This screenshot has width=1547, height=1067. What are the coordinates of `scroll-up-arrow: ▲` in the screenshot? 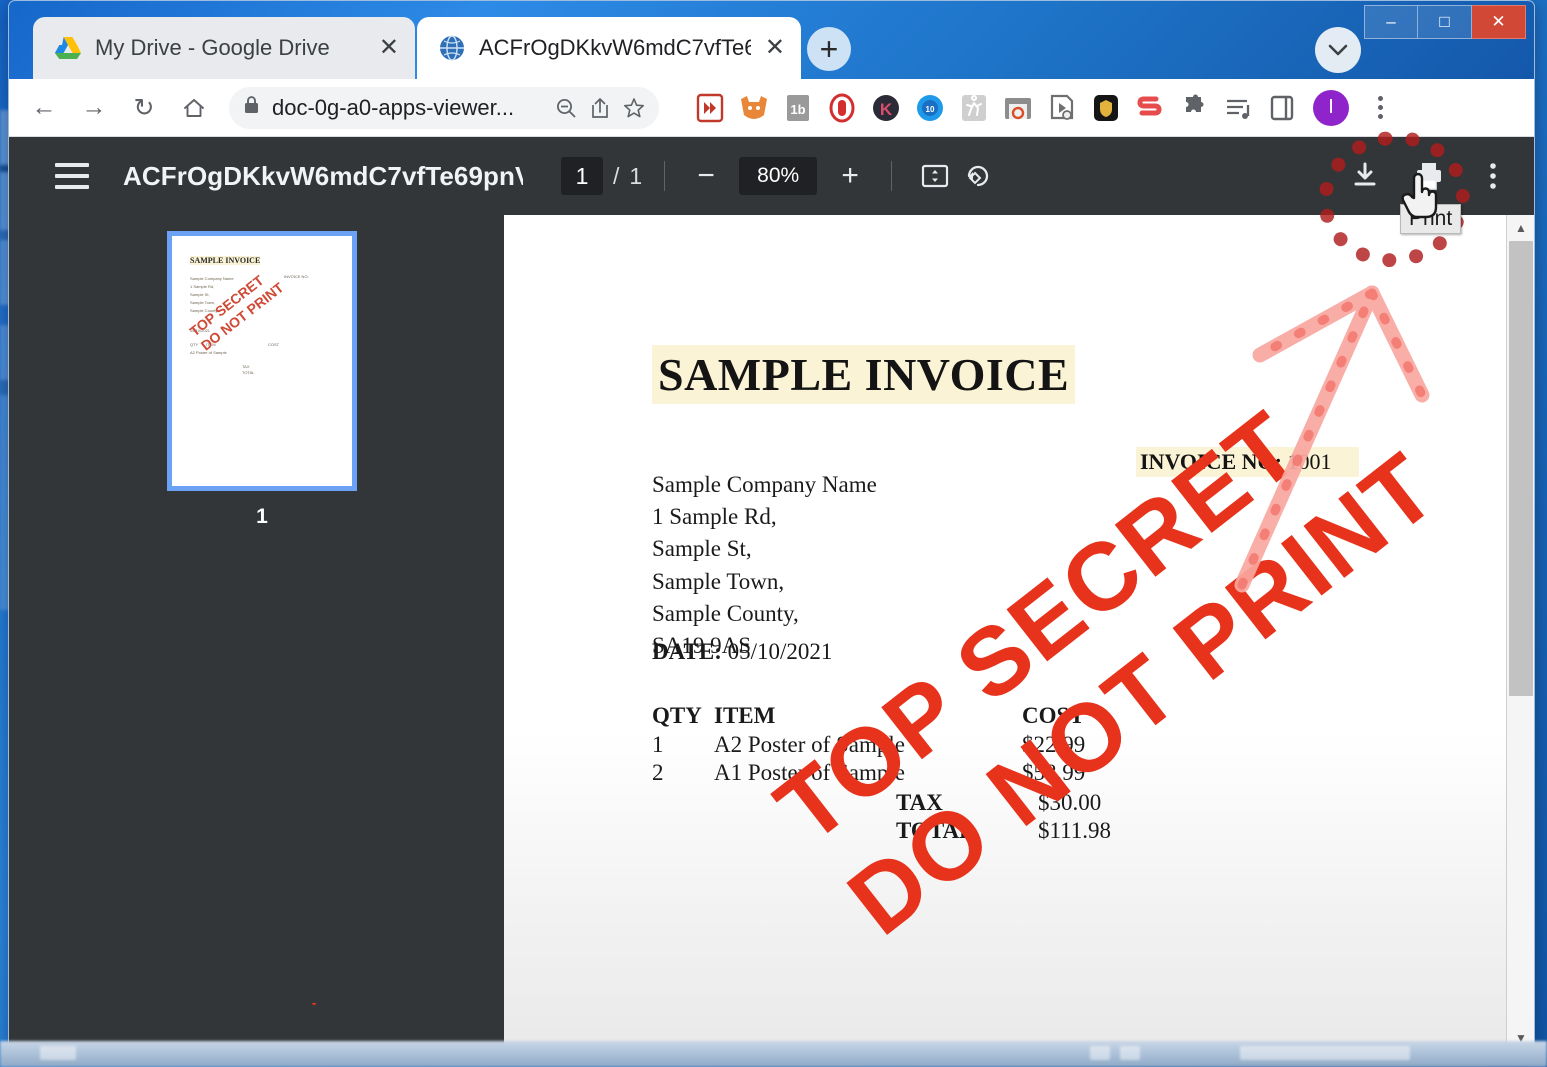 It's located at (1520, 228).